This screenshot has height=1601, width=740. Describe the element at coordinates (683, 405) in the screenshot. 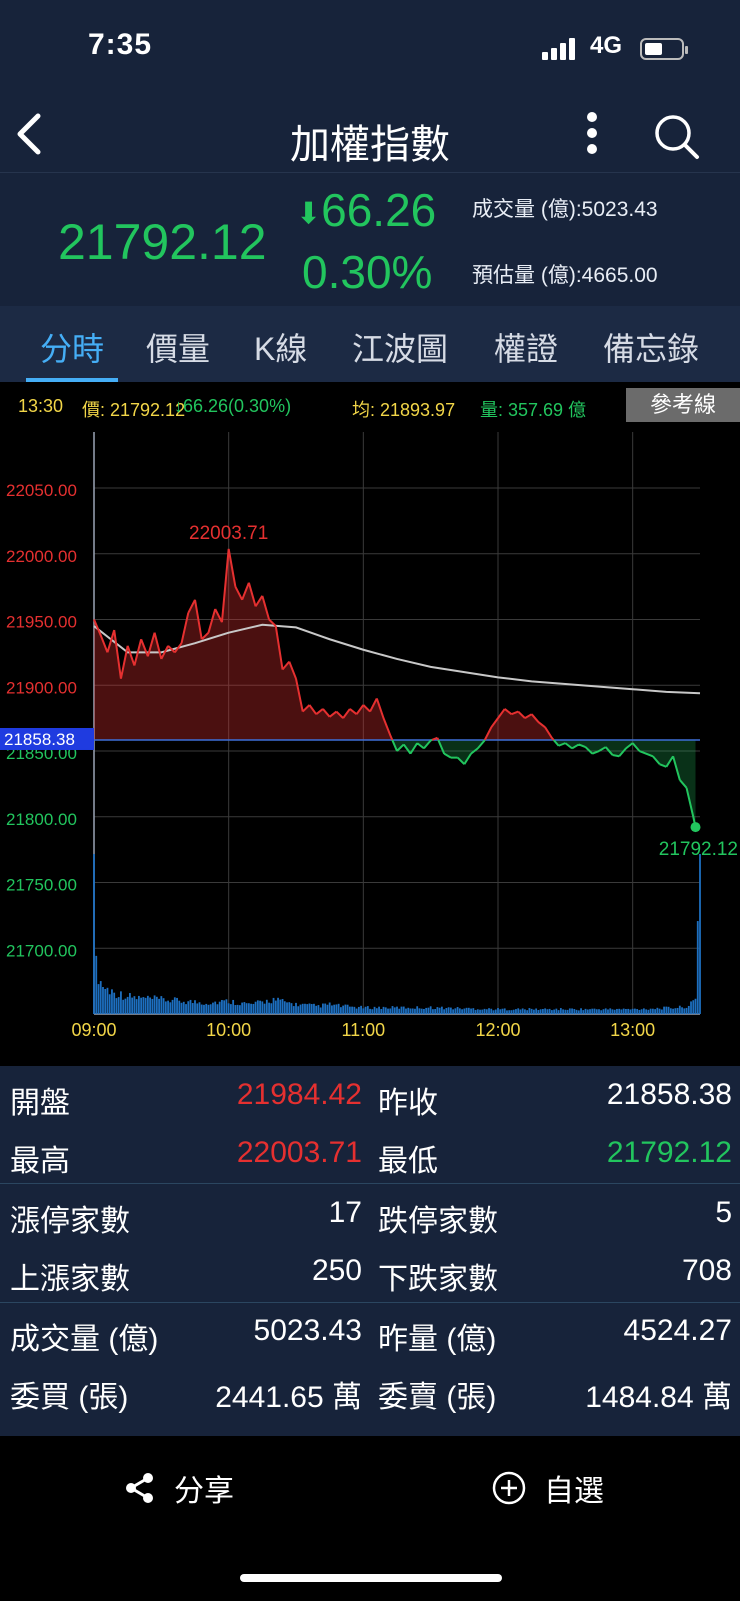

I see `reference-line-button: 參考線` at that location.